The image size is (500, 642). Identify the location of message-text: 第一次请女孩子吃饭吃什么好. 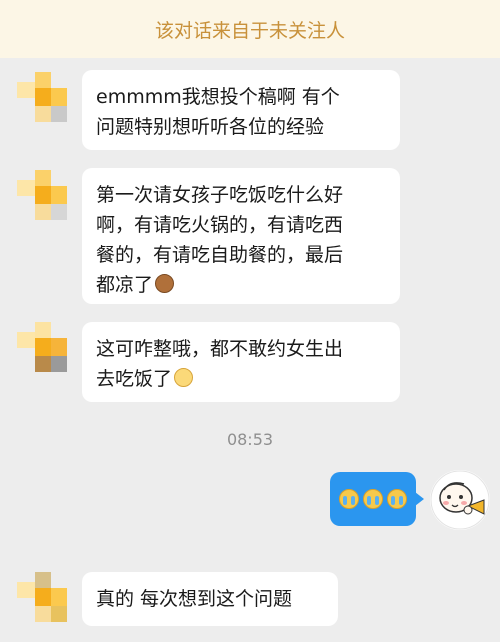
(220, 195).